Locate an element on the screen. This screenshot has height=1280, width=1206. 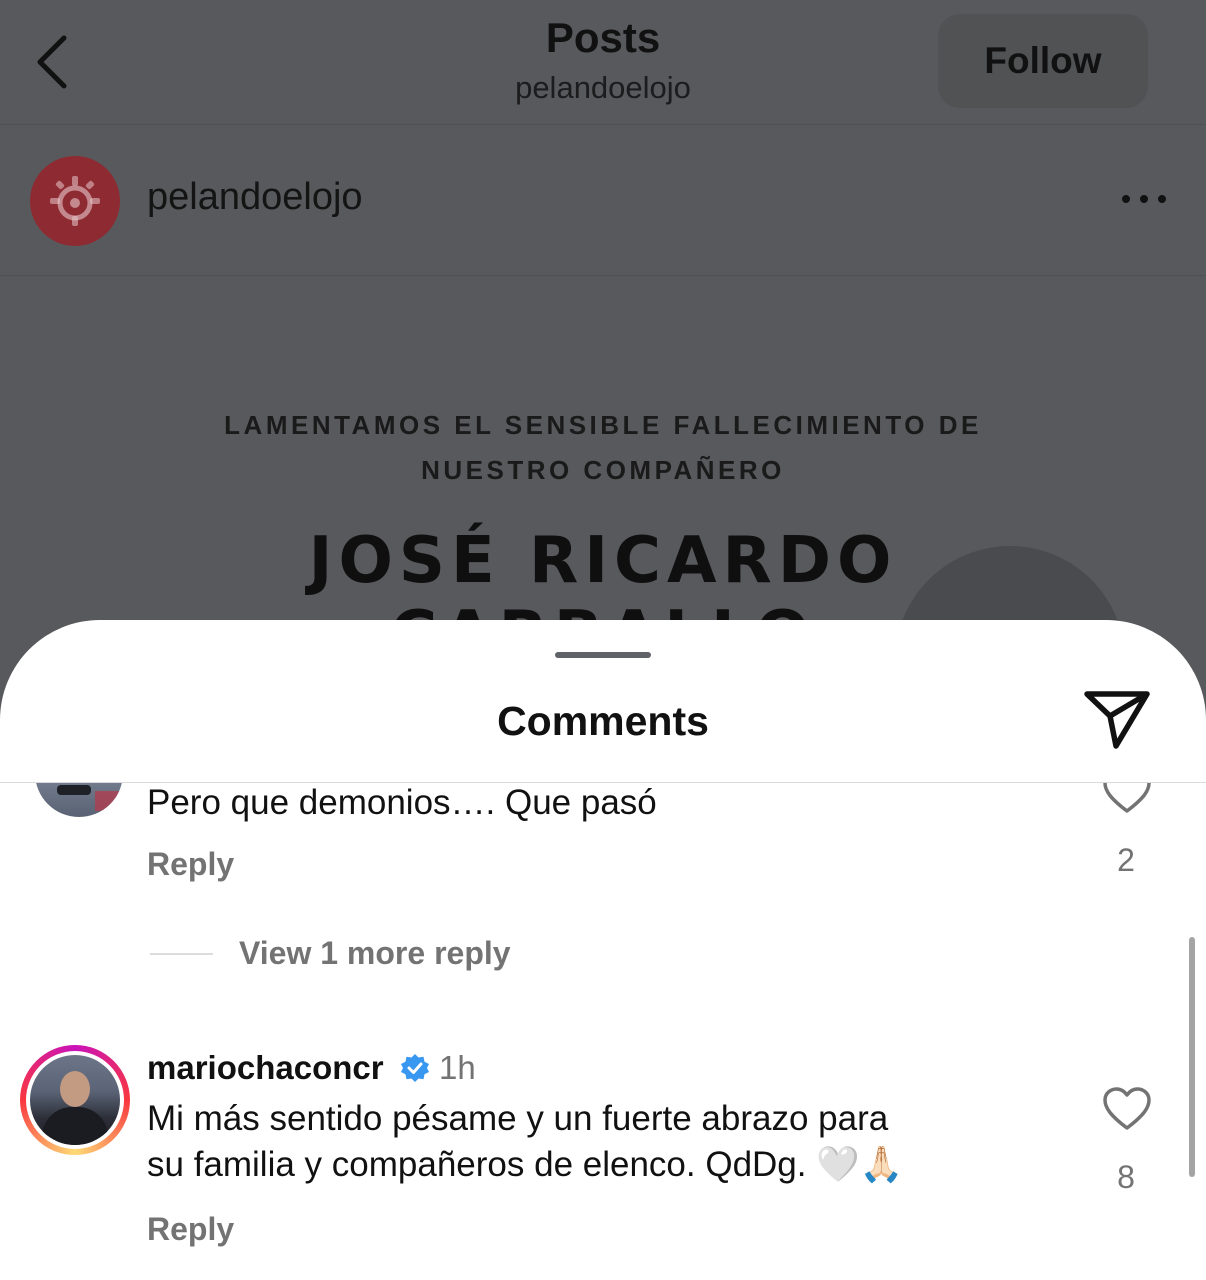
logo-icon is located at coordinates (75, 201).